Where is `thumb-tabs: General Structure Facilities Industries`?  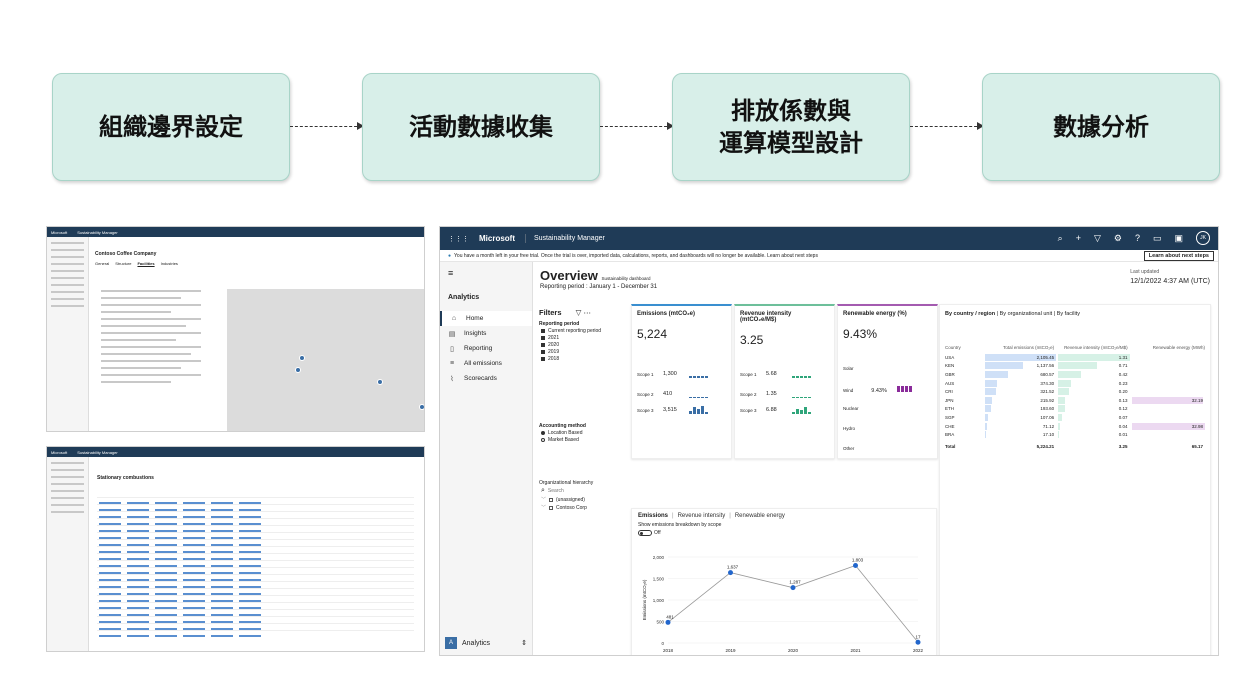
thumb-tabs: General Structure Facilities Industries is located at coordinates (136, 263).